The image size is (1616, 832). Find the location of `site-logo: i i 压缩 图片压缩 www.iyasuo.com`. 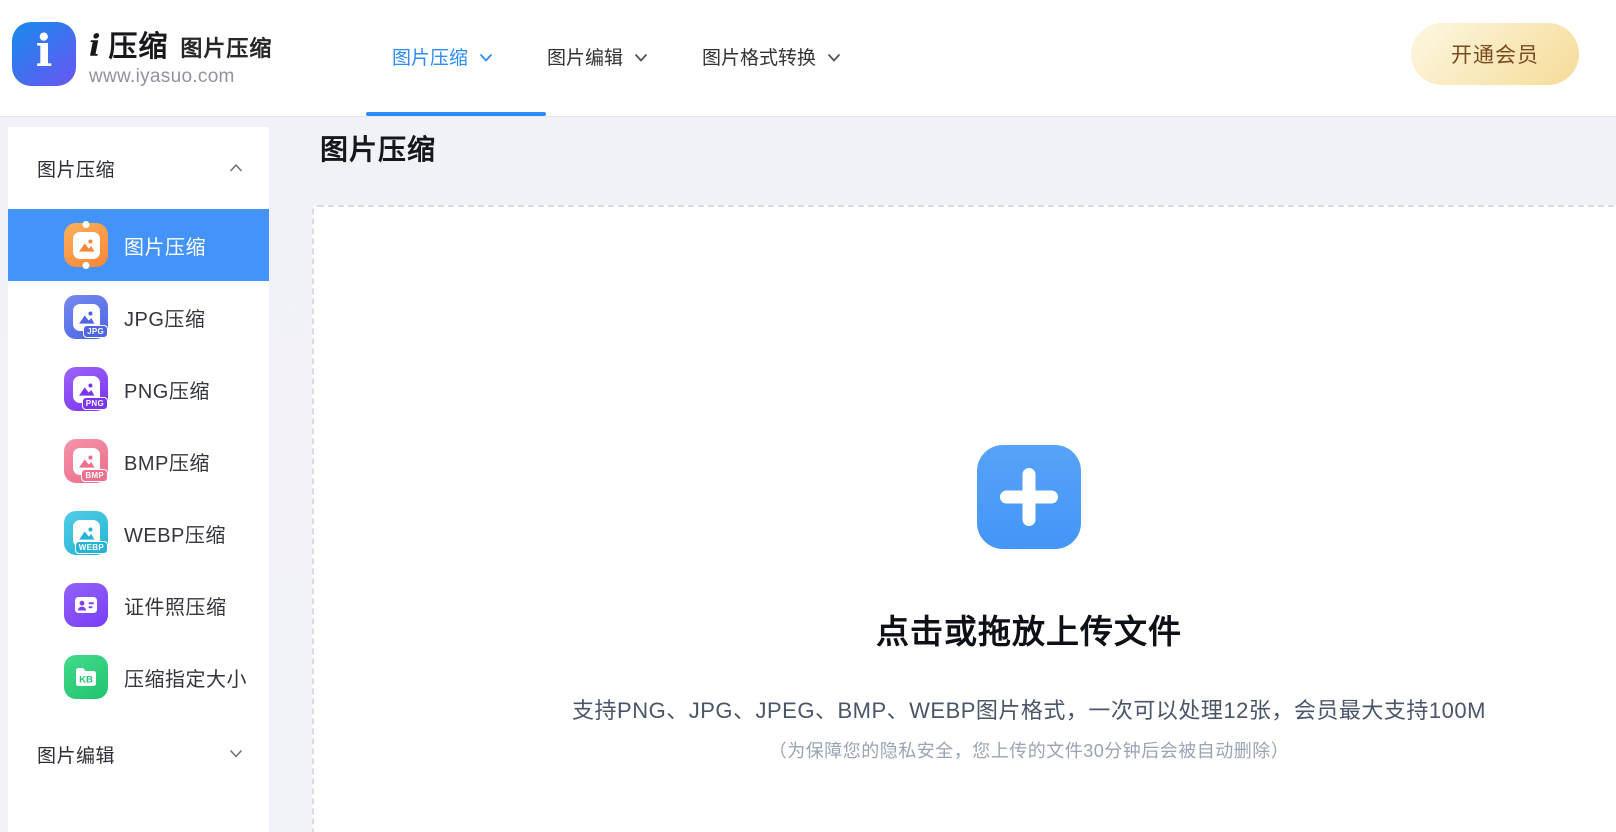

site-logo: i i 压缩 图片压缩 www.iyasuo.com is located at coordinates (142, 55).